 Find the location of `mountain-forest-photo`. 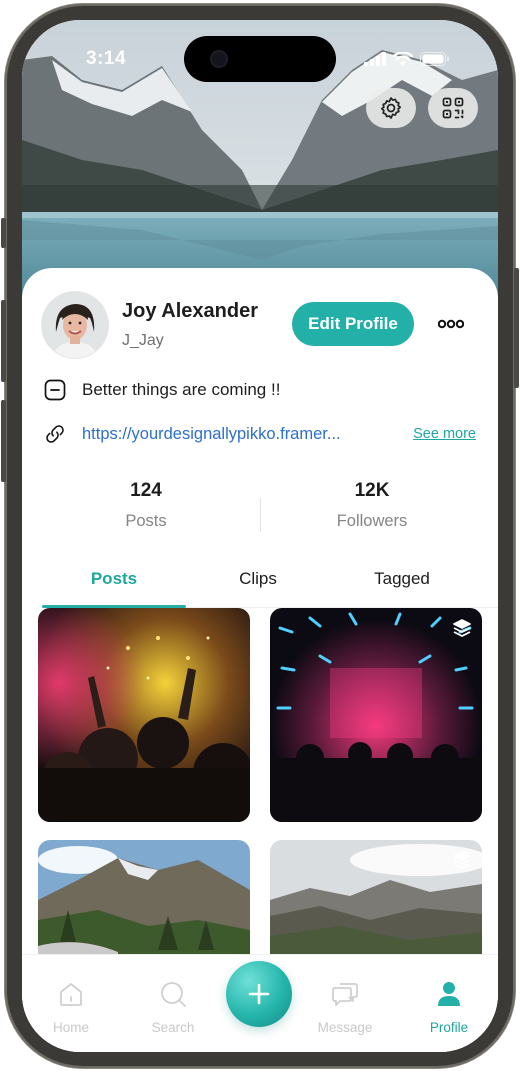

mountain-forest-photo is located at coordinates (144, 900).